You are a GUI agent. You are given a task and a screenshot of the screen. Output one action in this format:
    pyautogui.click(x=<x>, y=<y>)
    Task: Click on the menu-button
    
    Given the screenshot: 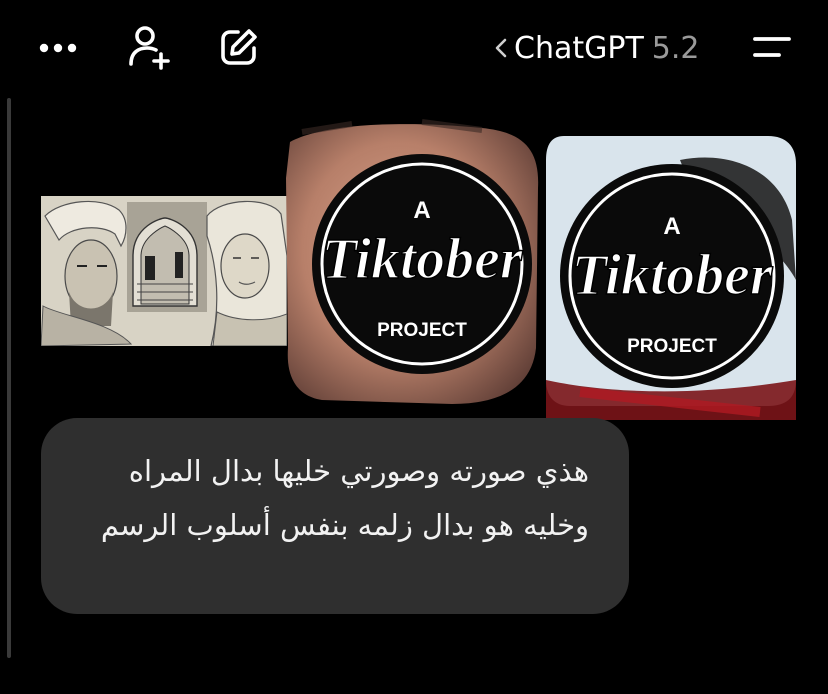 What is the action you would take?
    pyautogui.click(x=771, y=47)
    